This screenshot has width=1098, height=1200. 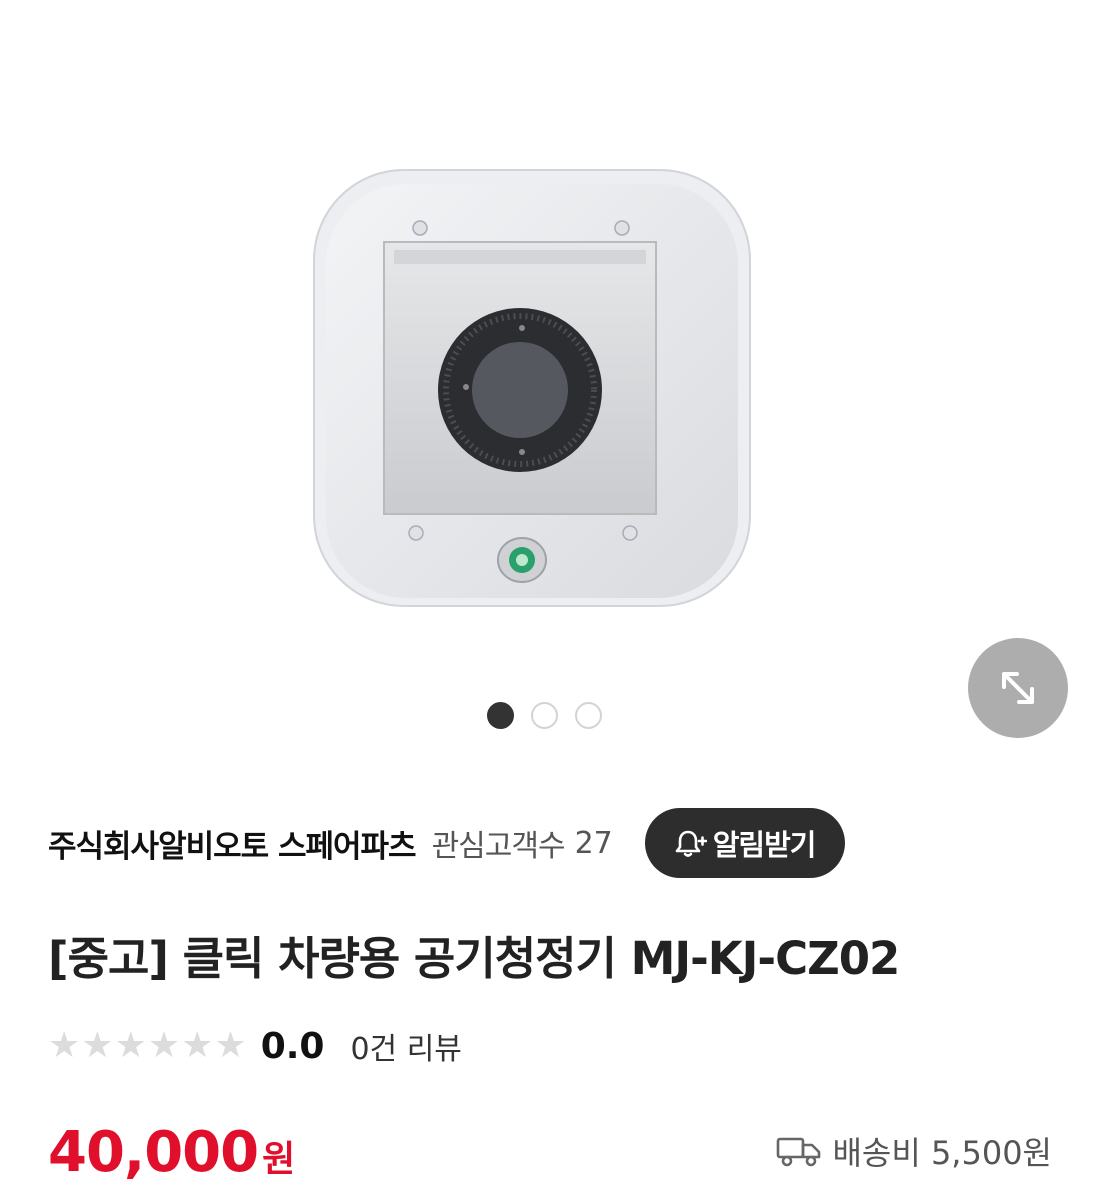 I want to click on rating-row: ★ ★ ★ ★ ★ ★ 0.0 0건 리뷰, so click(x=255, y=1046).